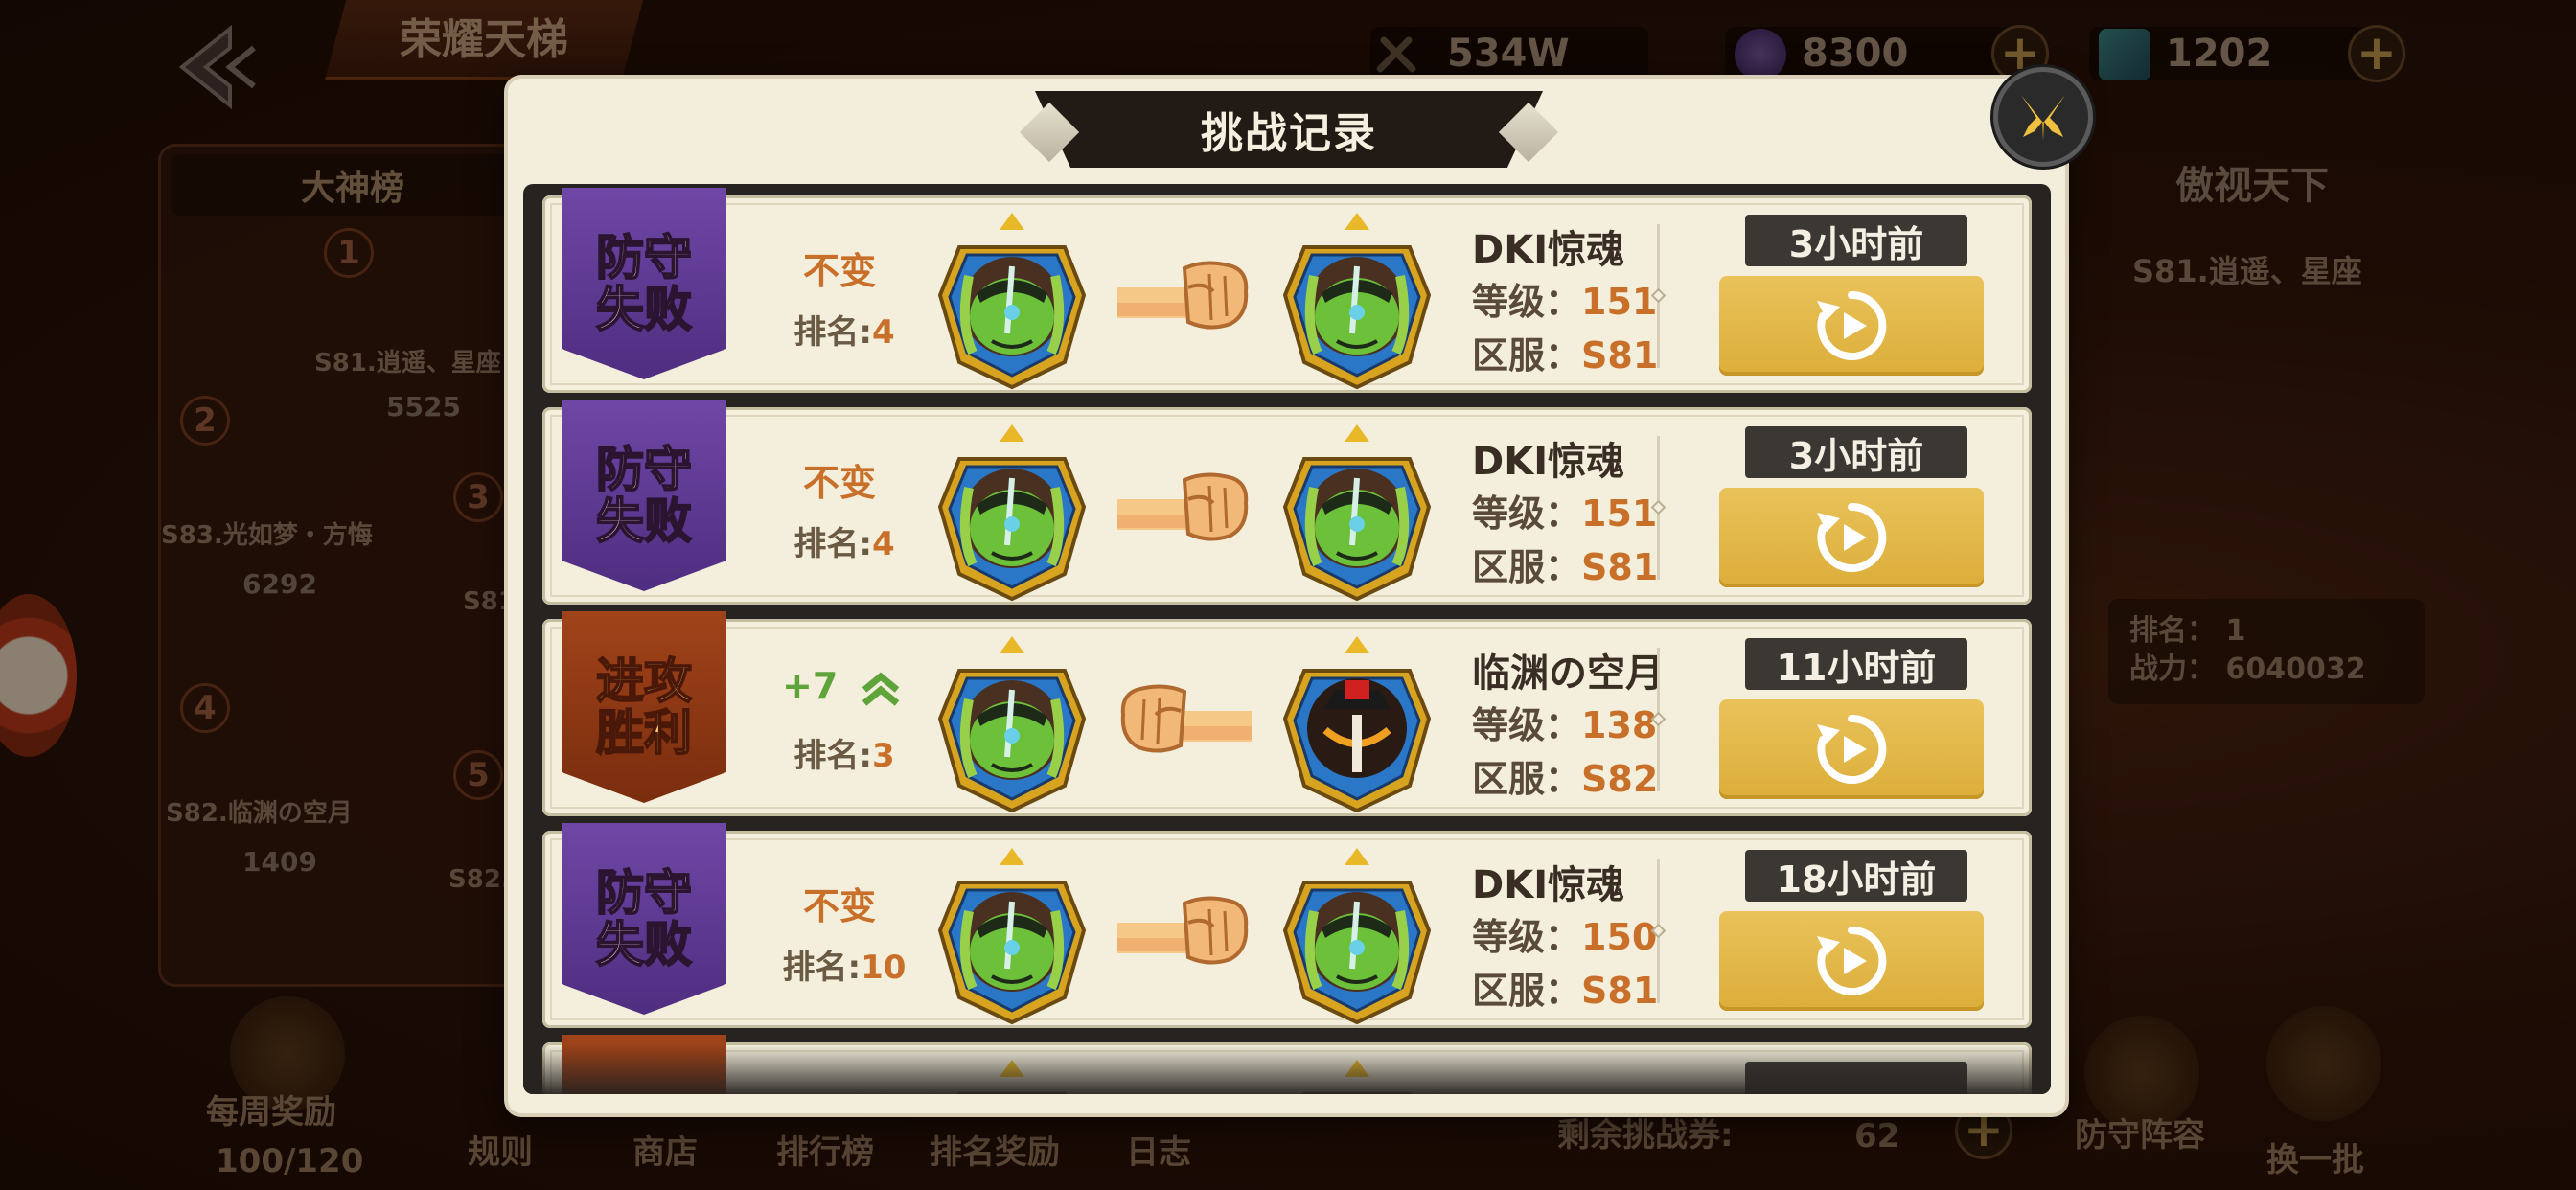  I want to click on record-row: 进攻胜利 +7 排名:3 临渊の空月 等级：138 区服：S82 11小时前, so click(1287, 714).